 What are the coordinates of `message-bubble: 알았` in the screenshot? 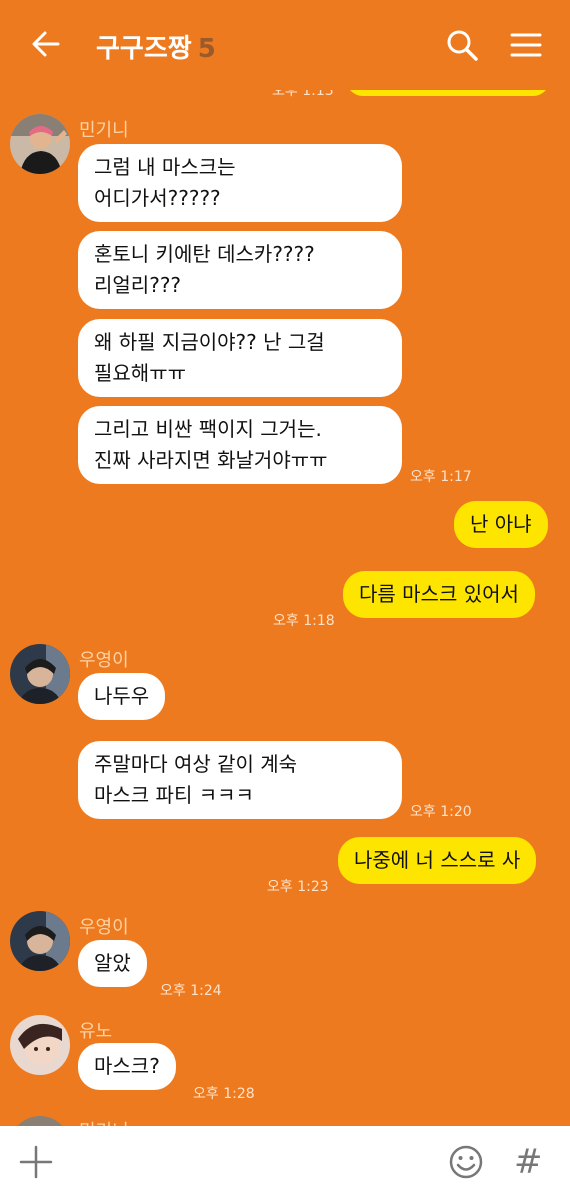 It's located at (112, 963).